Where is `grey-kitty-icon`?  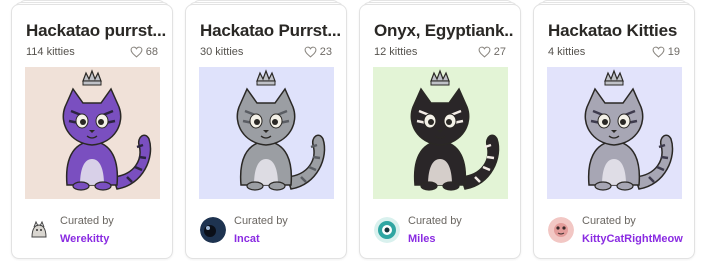
grey-kitty-icon is located at coordinates (266, 133).